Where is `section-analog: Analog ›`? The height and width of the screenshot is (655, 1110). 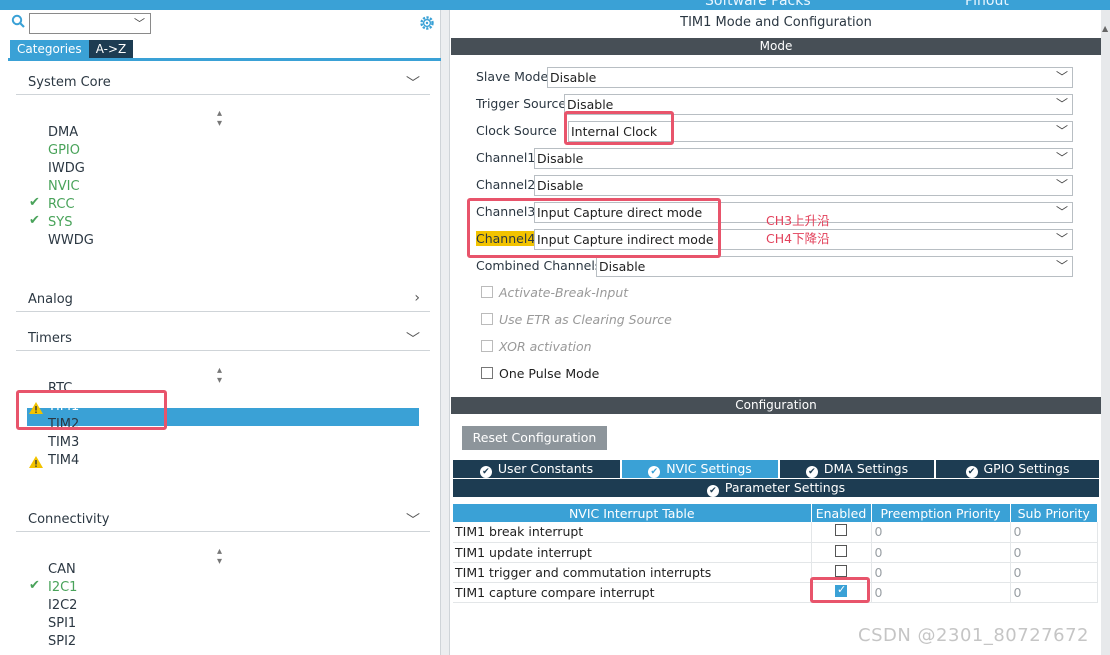 section-analog: Analog › is located at coordinates (223, 301).